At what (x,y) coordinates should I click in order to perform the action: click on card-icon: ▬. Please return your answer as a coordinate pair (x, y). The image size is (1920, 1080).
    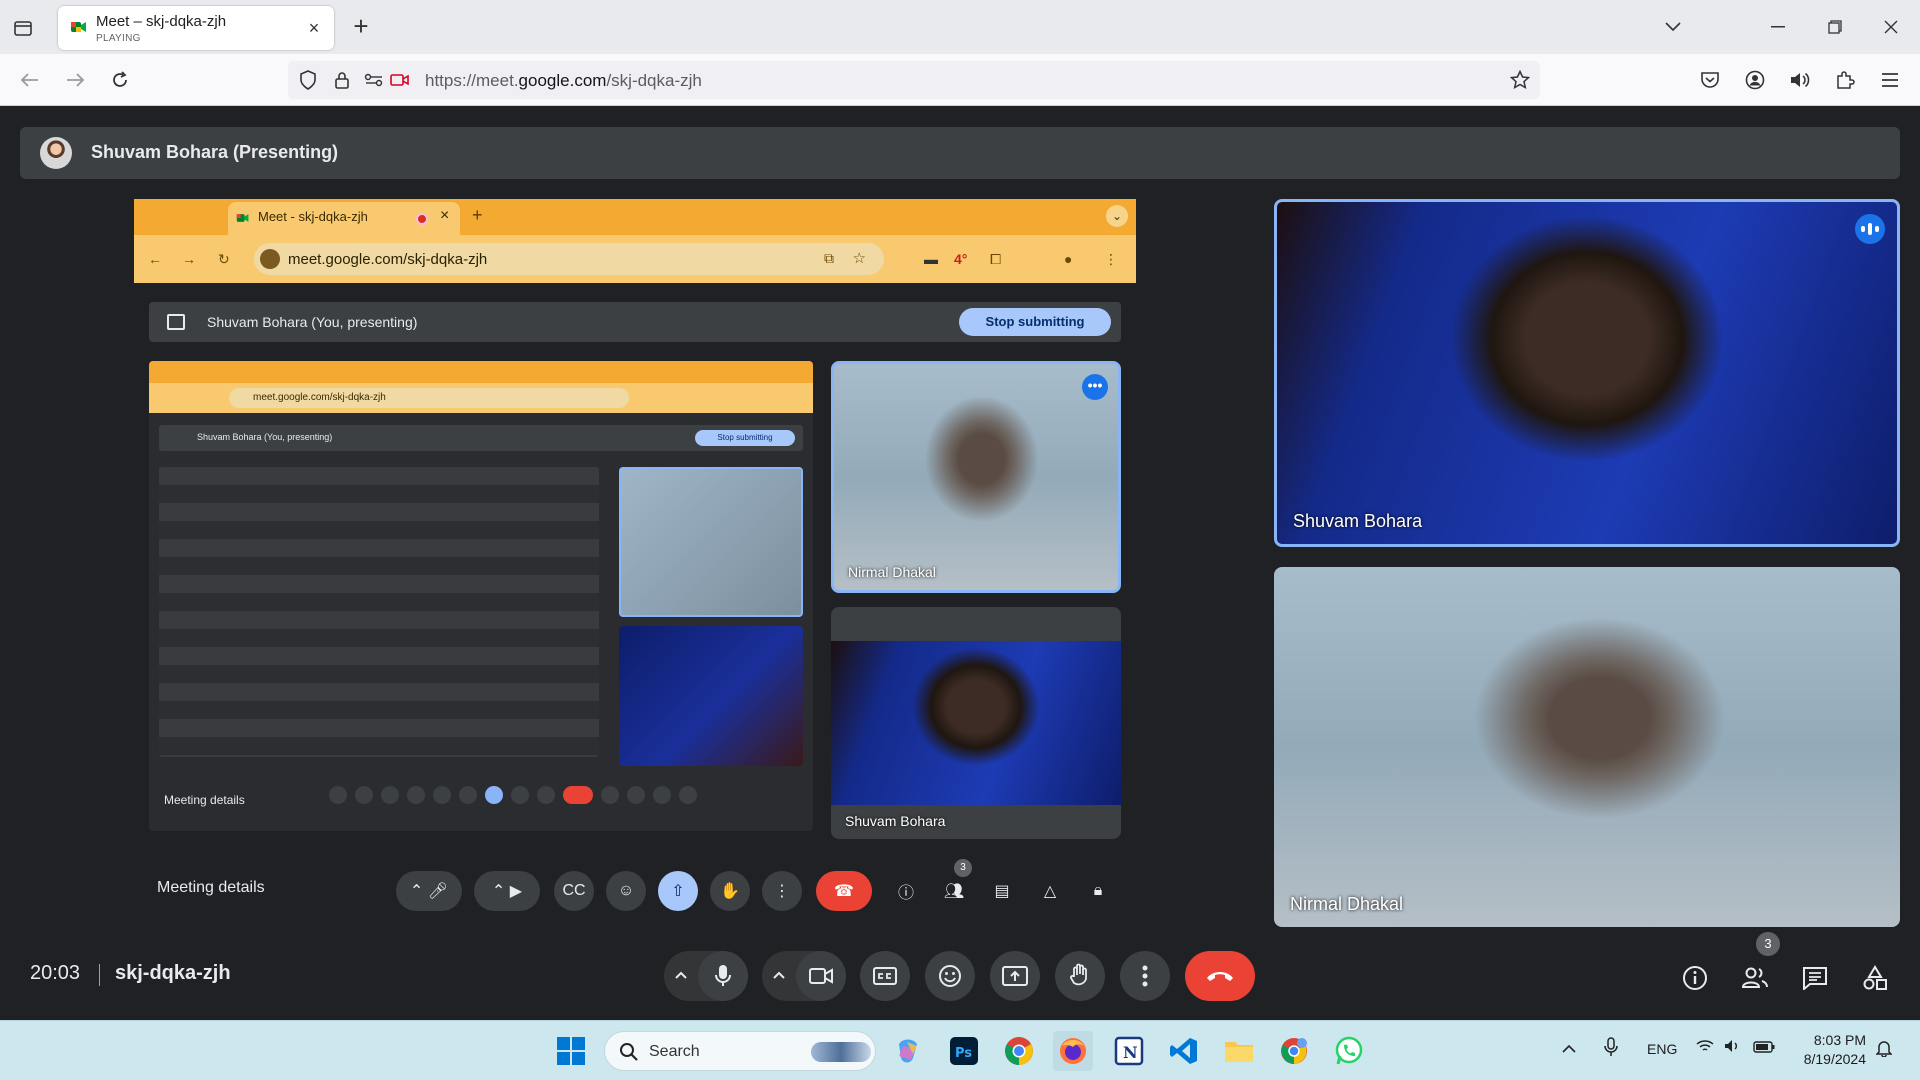
    Looking at the image, I should click on (931, 259).